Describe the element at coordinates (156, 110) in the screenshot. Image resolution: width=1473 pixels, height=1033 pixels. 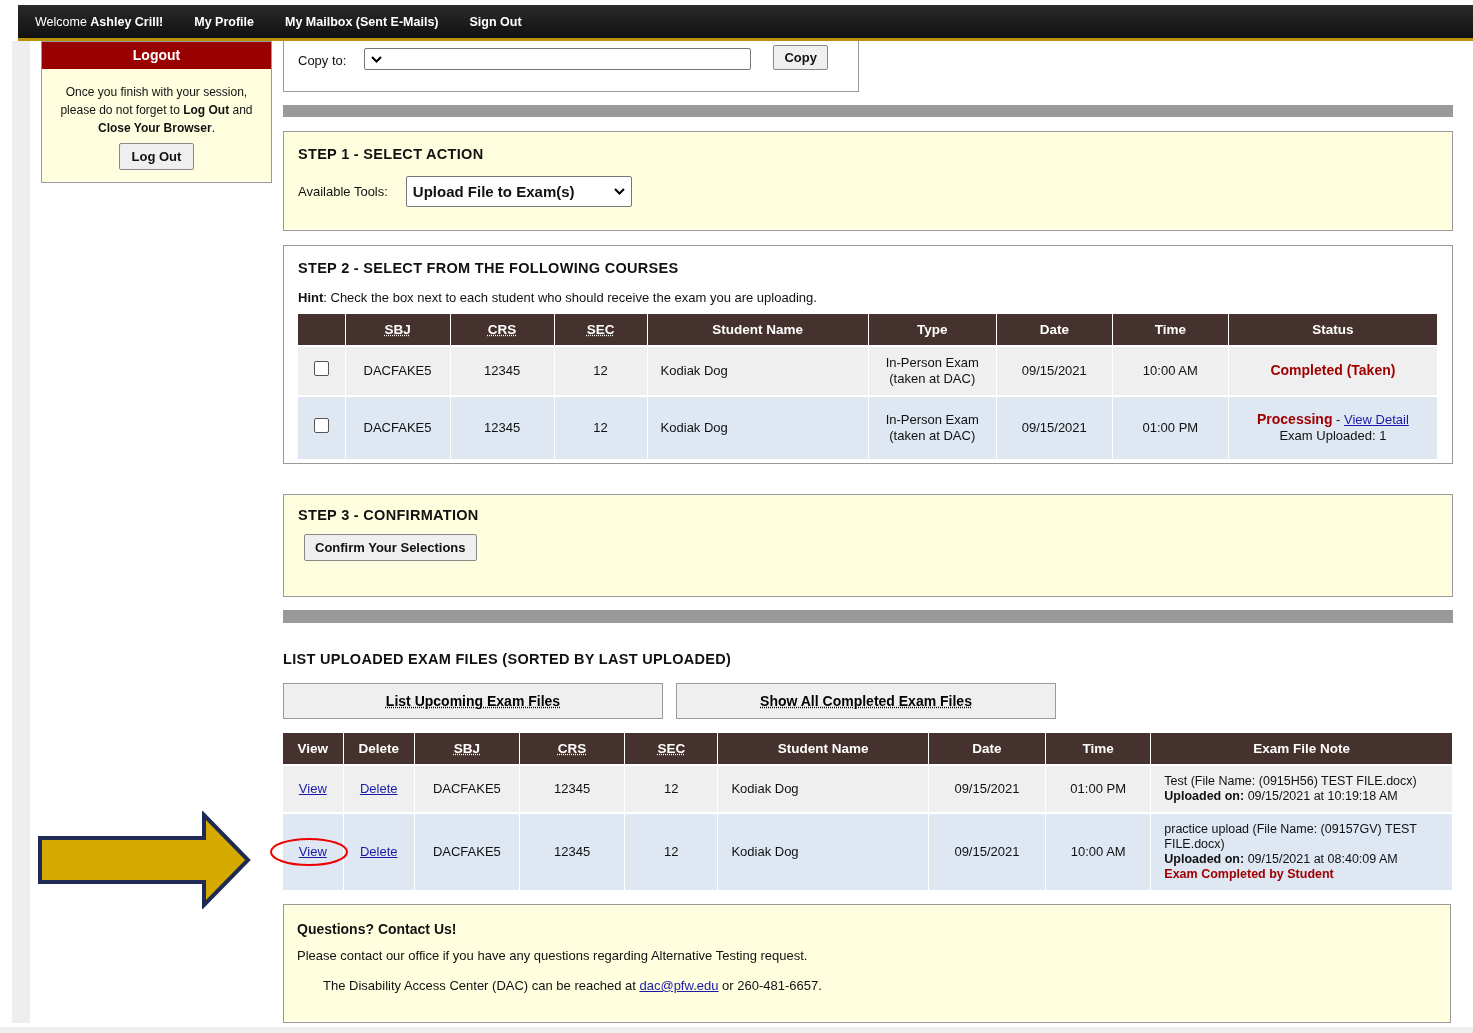
I see `logout-message: Once you finish with your session, please do not forget to Log Out and Close Your Browser.` at that location.